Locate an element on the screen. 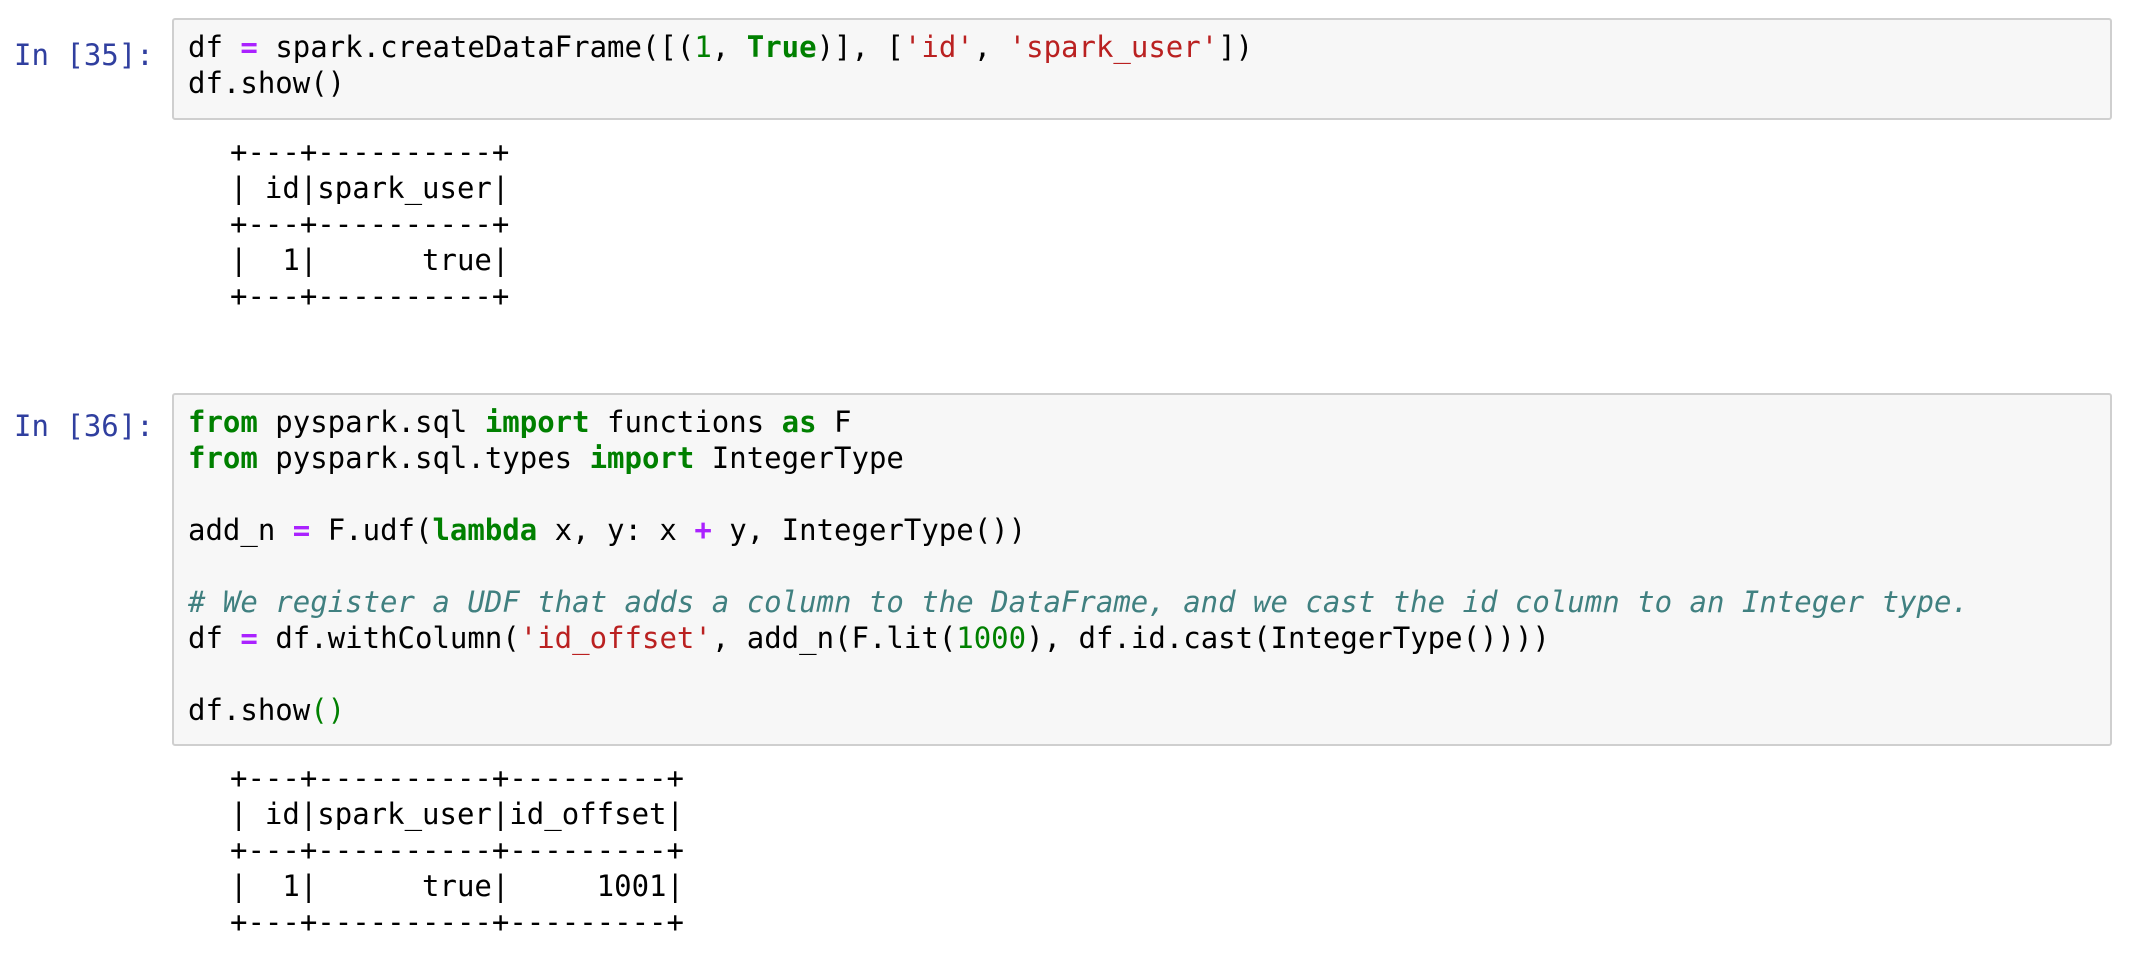 This screenshot has width=2134, height=954. cell-prompt: In [36]: is located at coordinates (84, 426).